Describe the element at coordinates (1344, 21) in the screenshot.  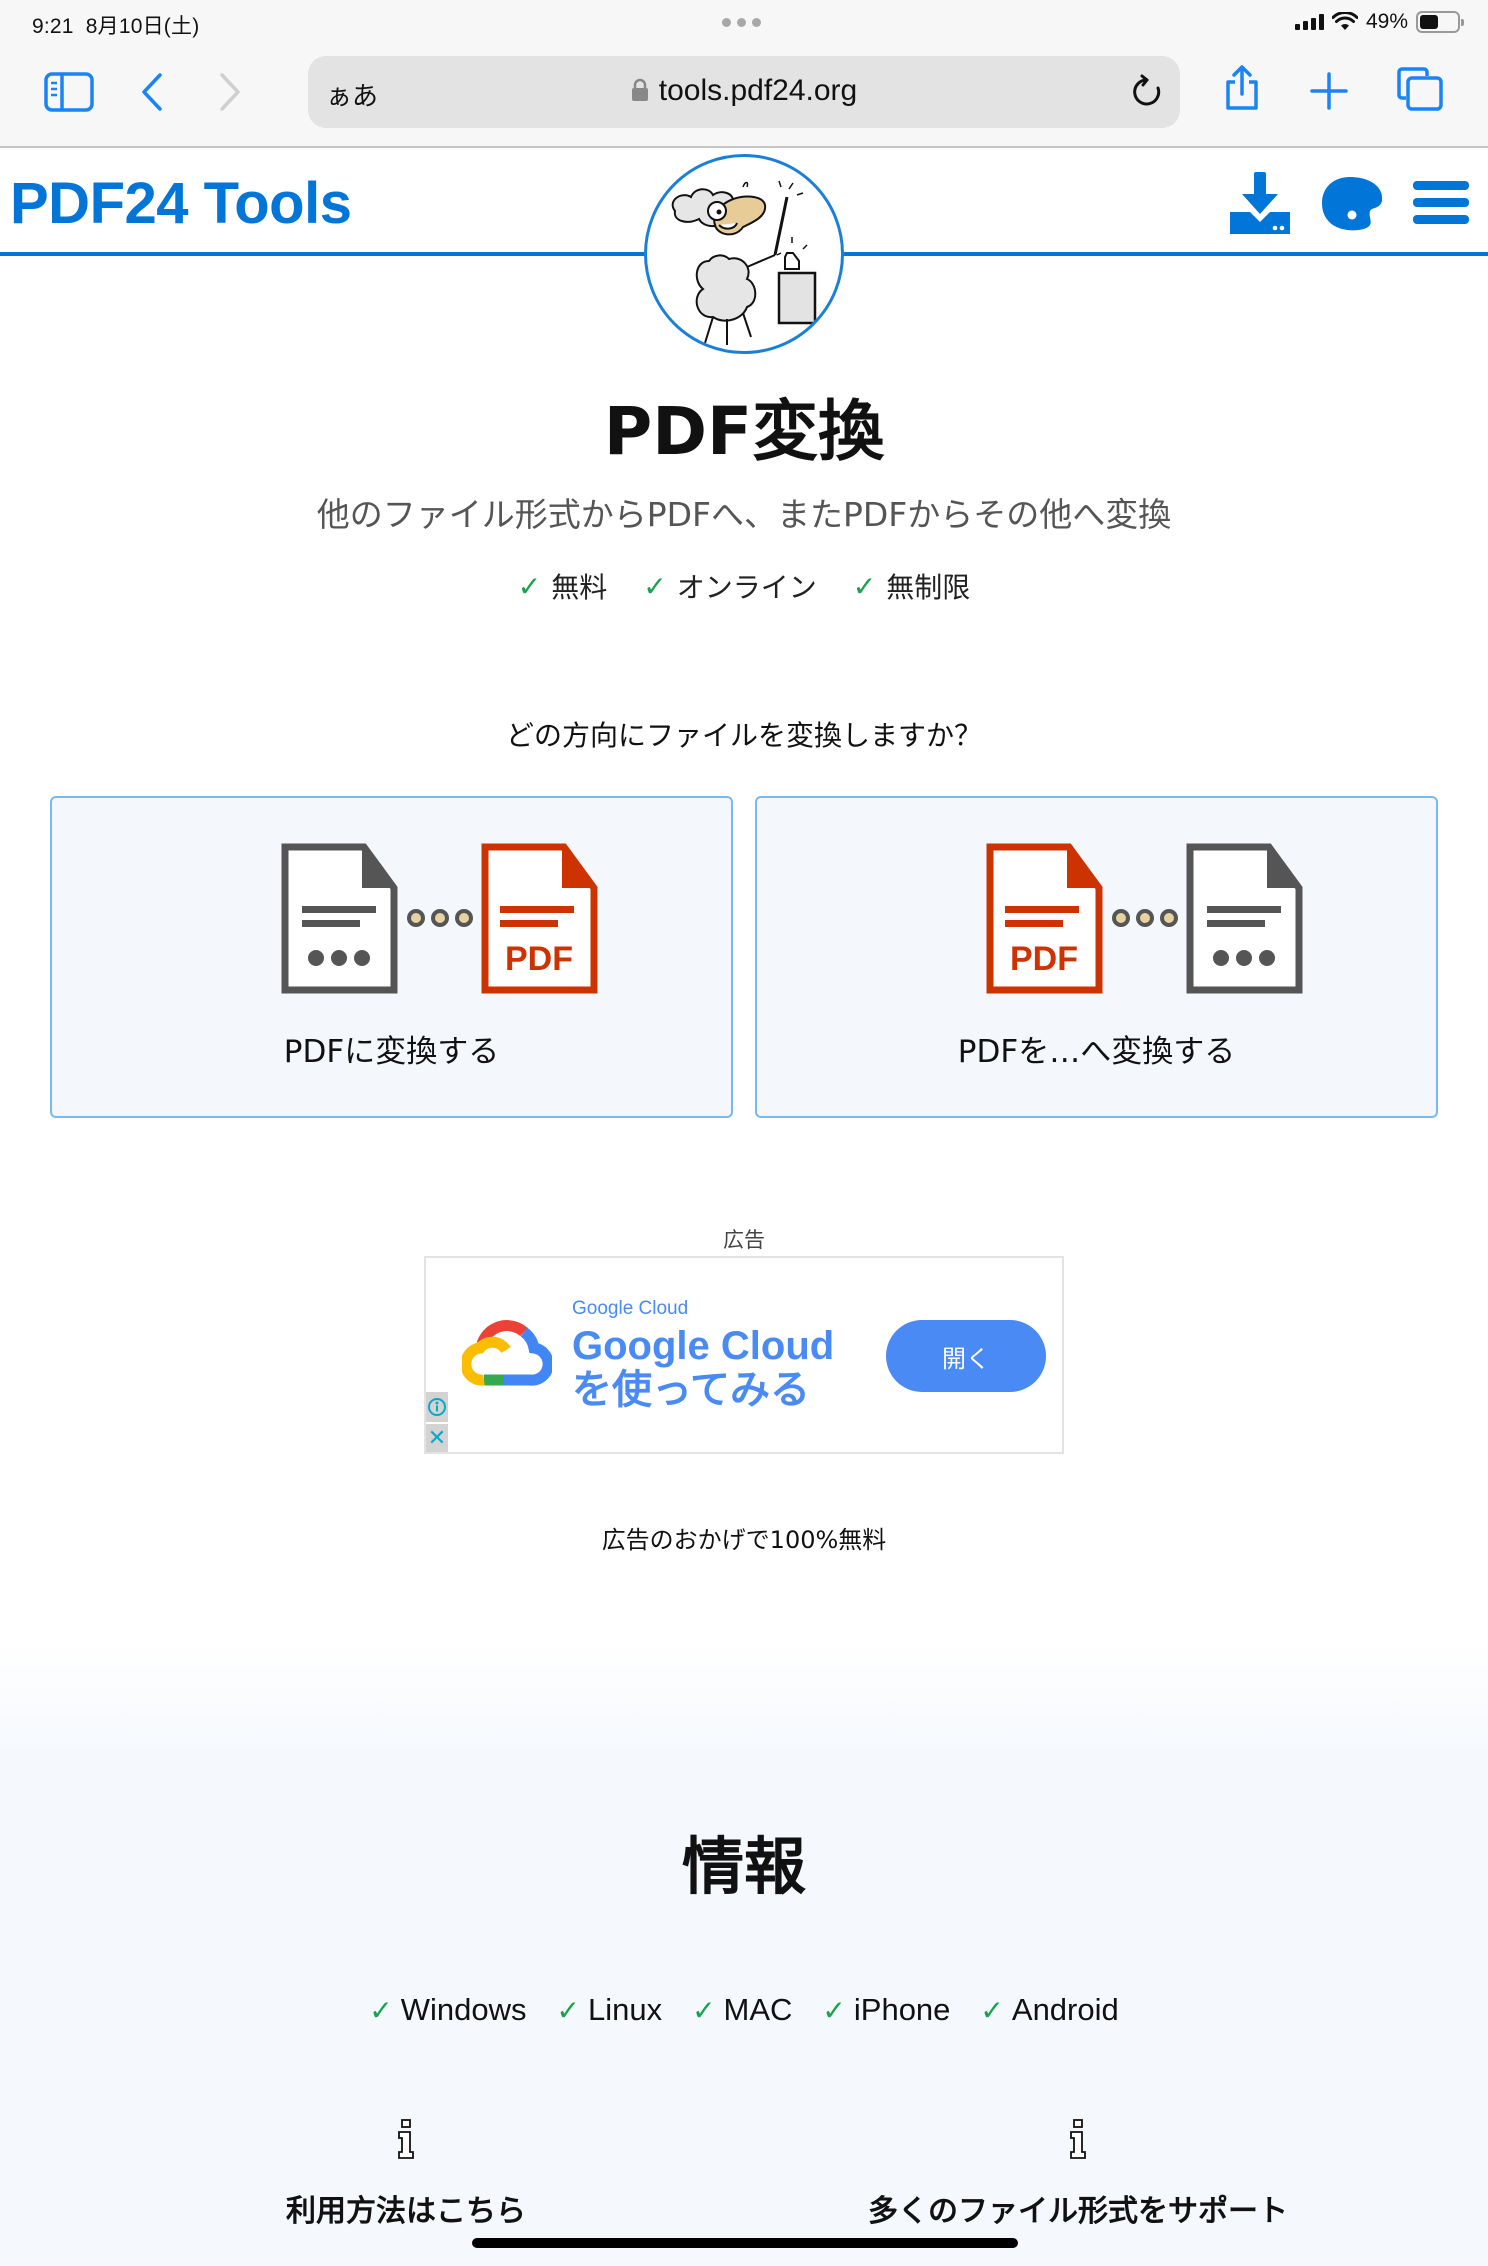
I see `wifi-icon` at that location.